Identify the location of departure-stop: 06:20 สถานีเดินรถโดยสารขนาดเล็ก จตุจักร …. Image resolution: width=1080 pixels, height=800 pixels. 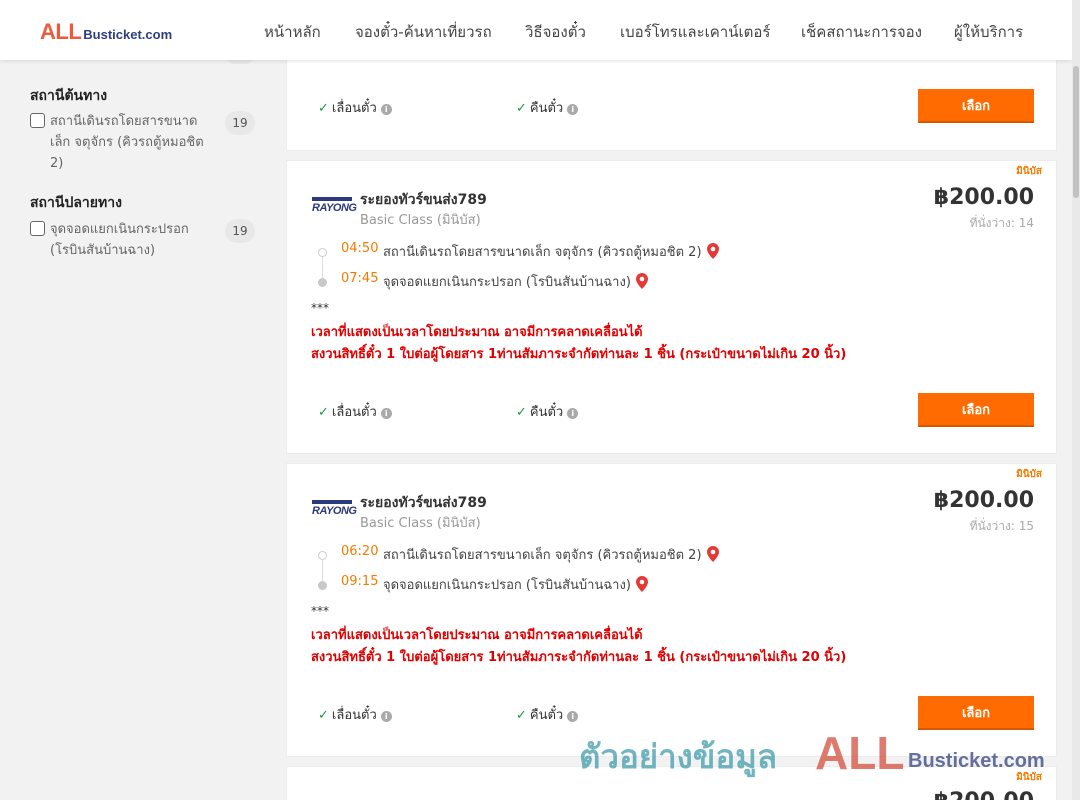
(662, 554).